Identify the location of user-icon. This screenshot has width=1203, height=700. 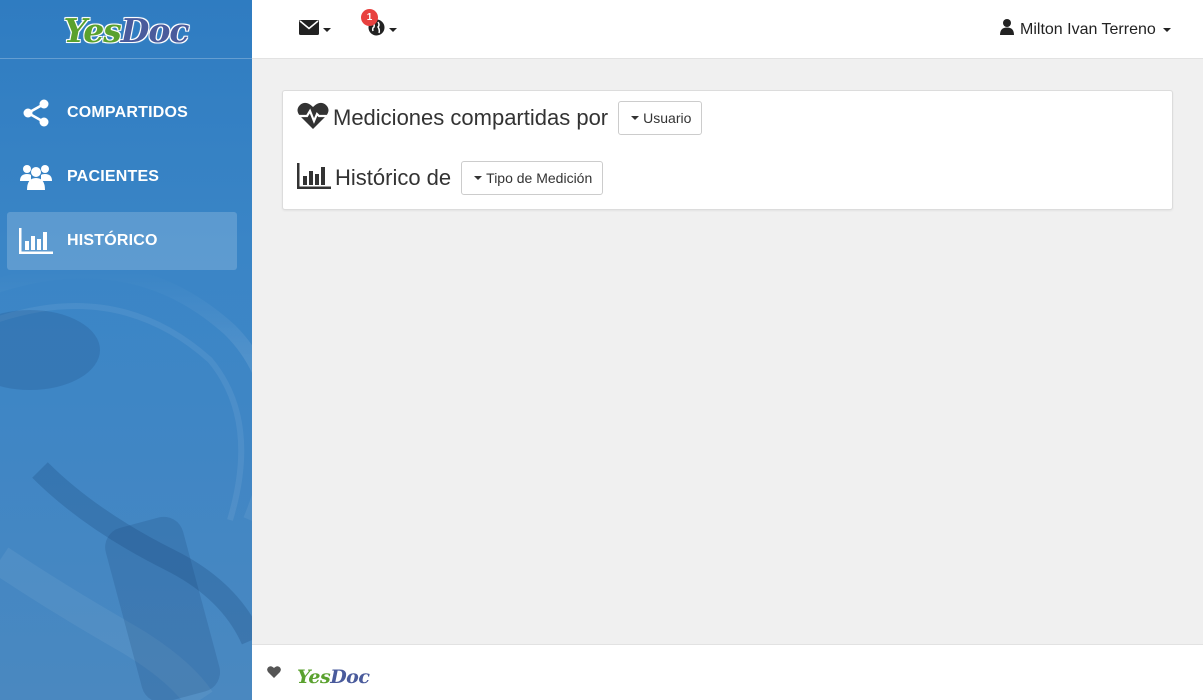
(1007, 29).